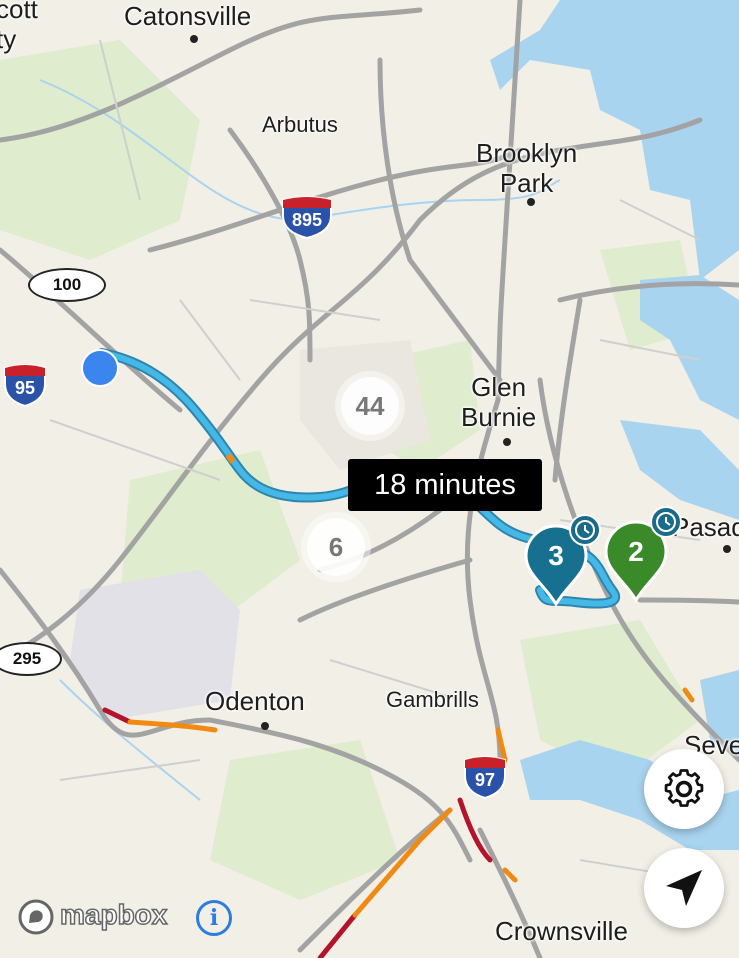 This screenshot has height=958, width=739. I want to click on recenter-button, so click(684, 888).